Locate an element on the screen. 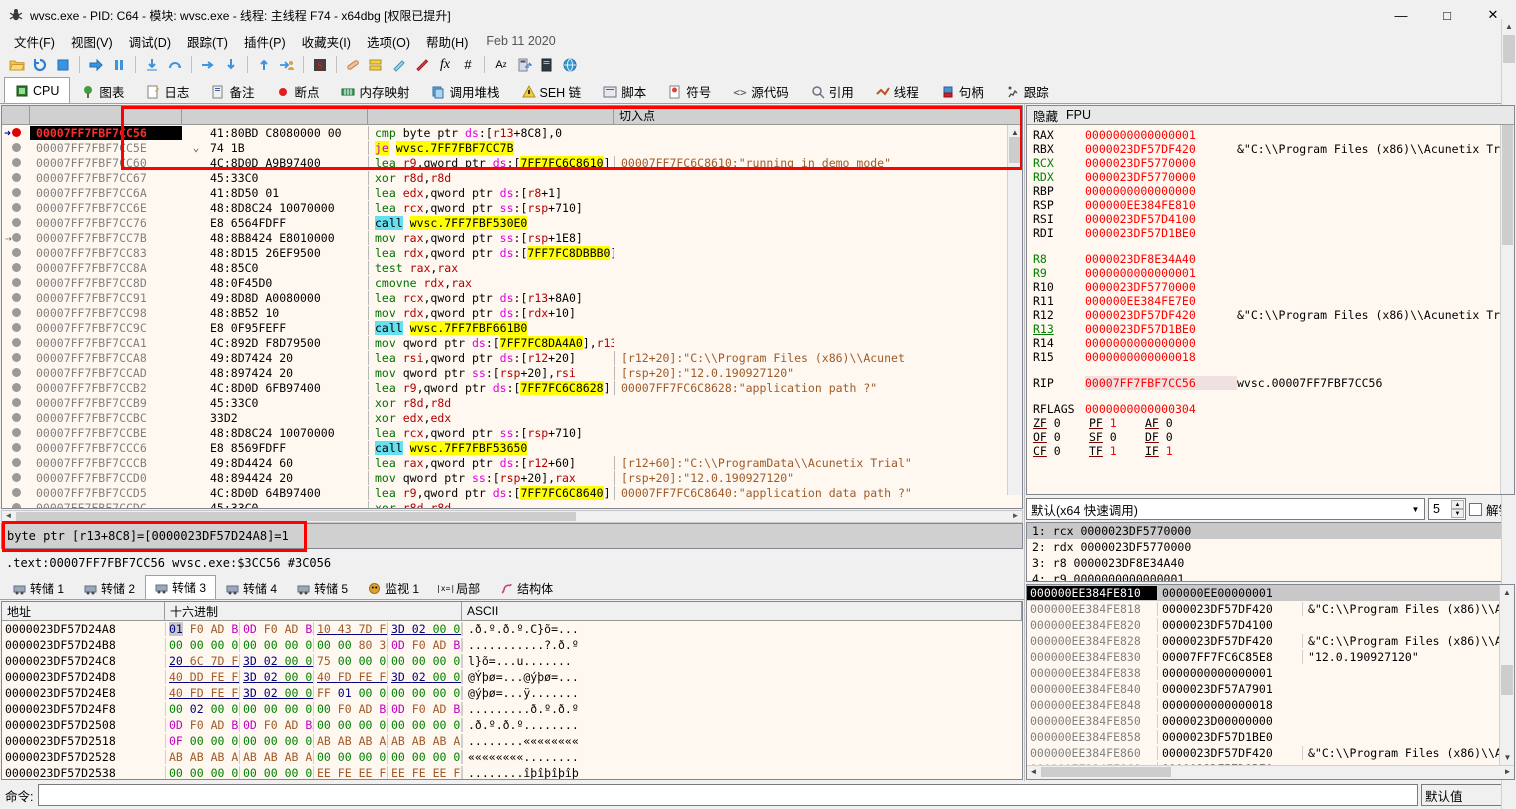  az-icon: Az is located at coordinates (501, 64).